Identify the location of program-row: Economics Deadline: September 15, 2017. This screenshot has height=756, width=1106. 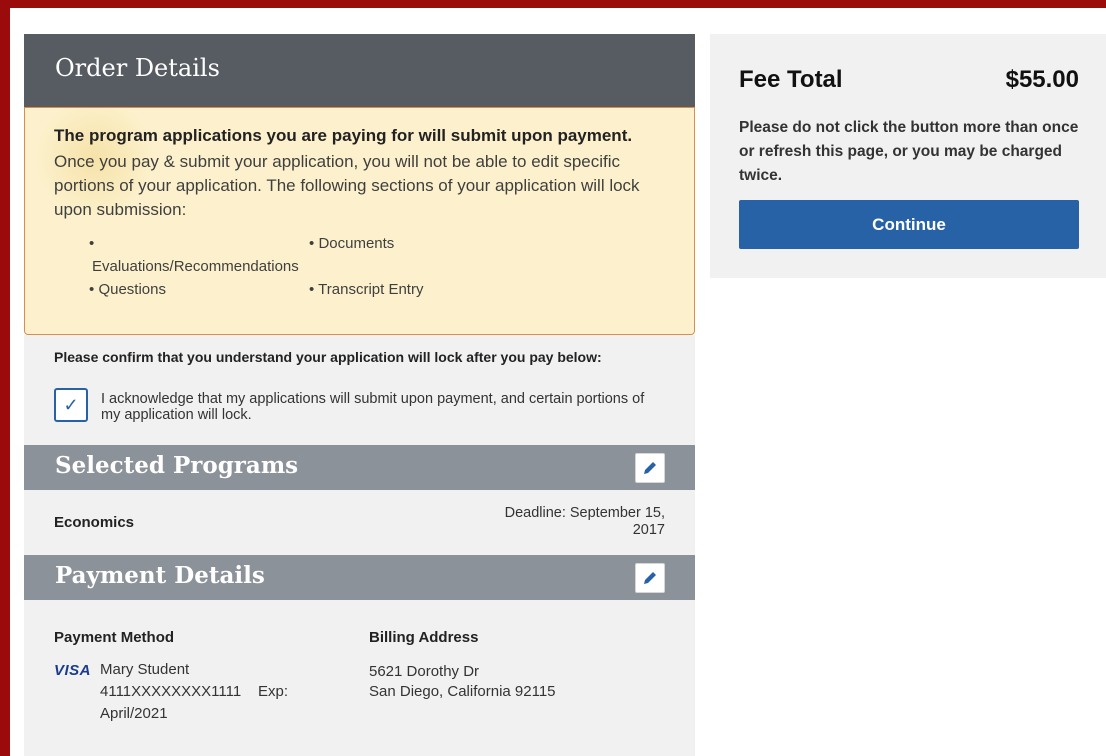
(359, 522).